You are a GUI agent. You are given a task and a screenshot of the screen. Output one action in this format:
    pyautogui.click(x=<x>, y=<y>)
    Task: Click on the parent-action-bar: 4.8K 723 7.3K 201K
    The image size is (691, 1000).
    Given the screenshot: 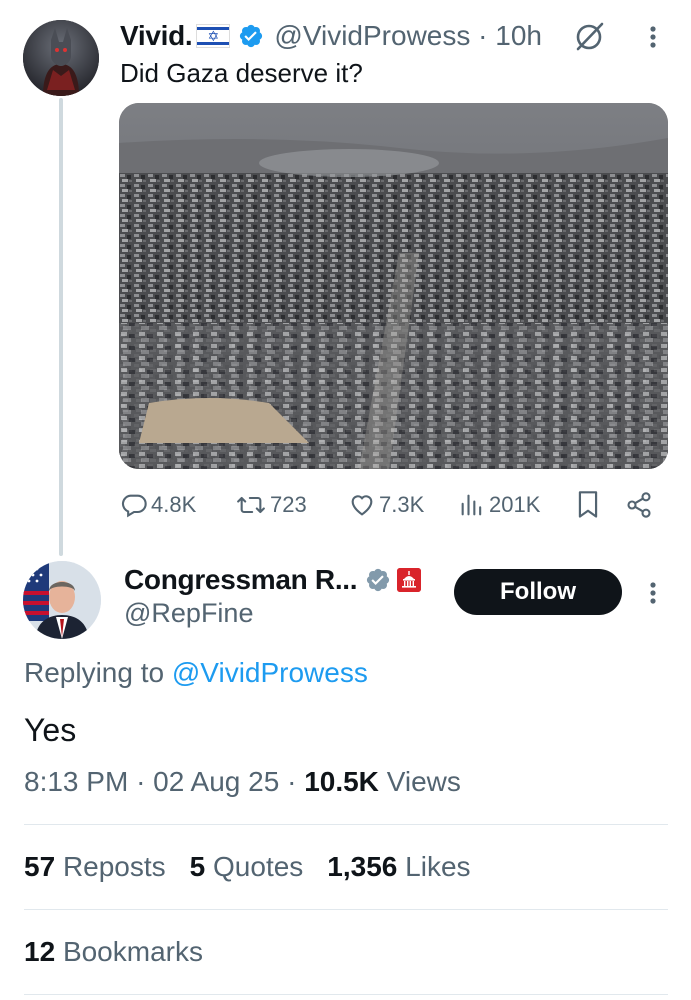 What is the action you would take?
    pyautogui.click(x=390, y=505)
    